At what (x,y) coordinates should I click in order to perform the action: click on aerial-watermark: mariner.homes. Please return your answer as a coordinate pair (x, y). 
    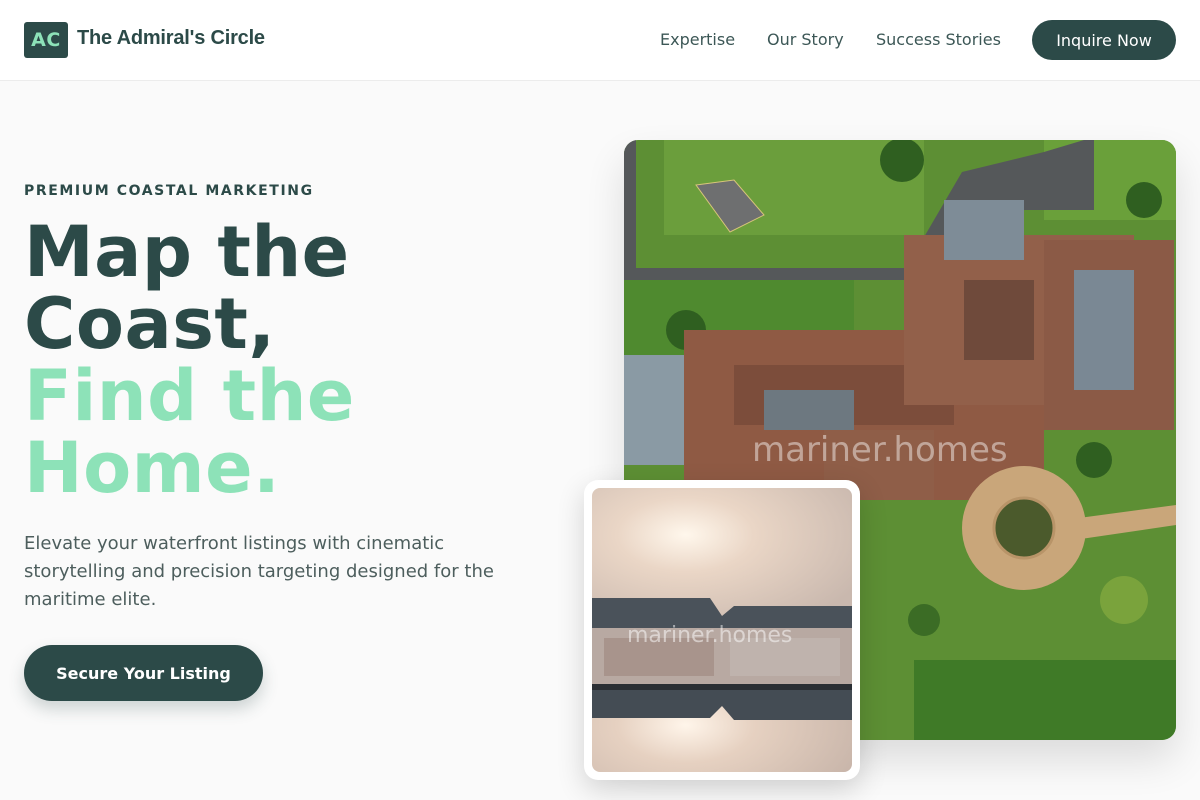
    Looking at the image, I should click on (880, 450).